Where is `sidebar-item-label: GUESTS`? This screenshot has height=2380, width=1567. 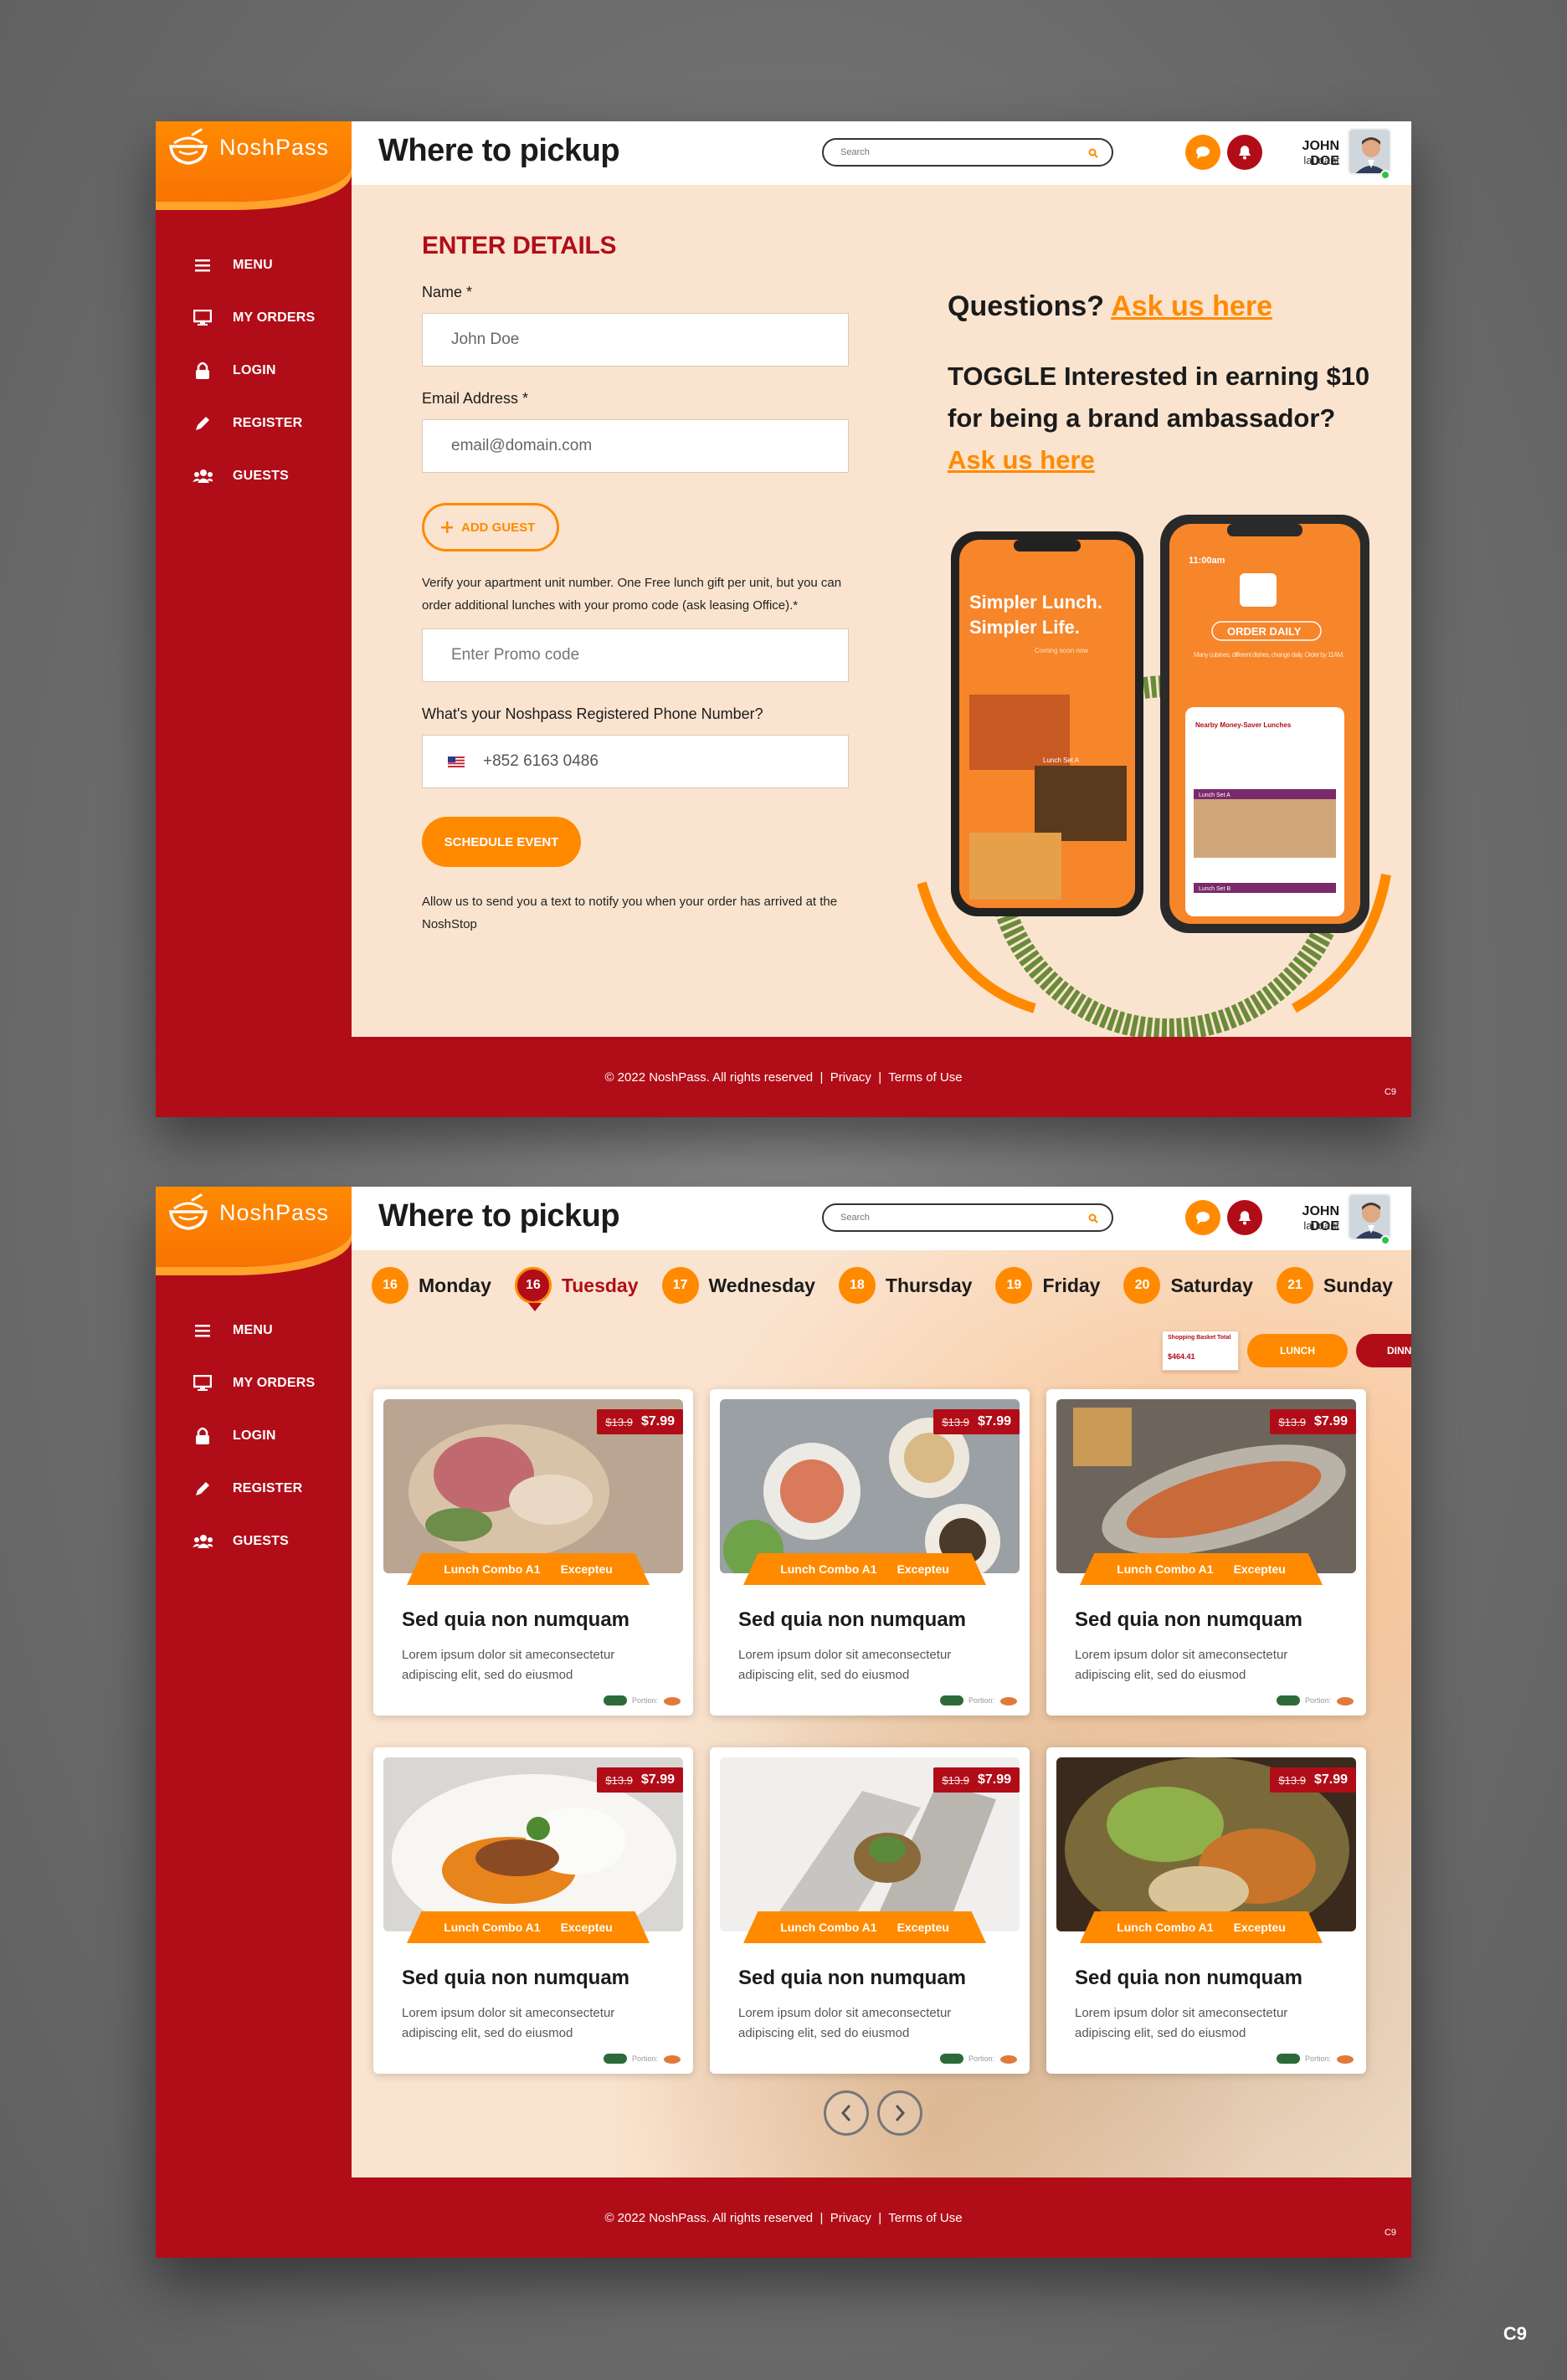
sidebar-item-label: GUESTS is located at coordinates (261, 1540).